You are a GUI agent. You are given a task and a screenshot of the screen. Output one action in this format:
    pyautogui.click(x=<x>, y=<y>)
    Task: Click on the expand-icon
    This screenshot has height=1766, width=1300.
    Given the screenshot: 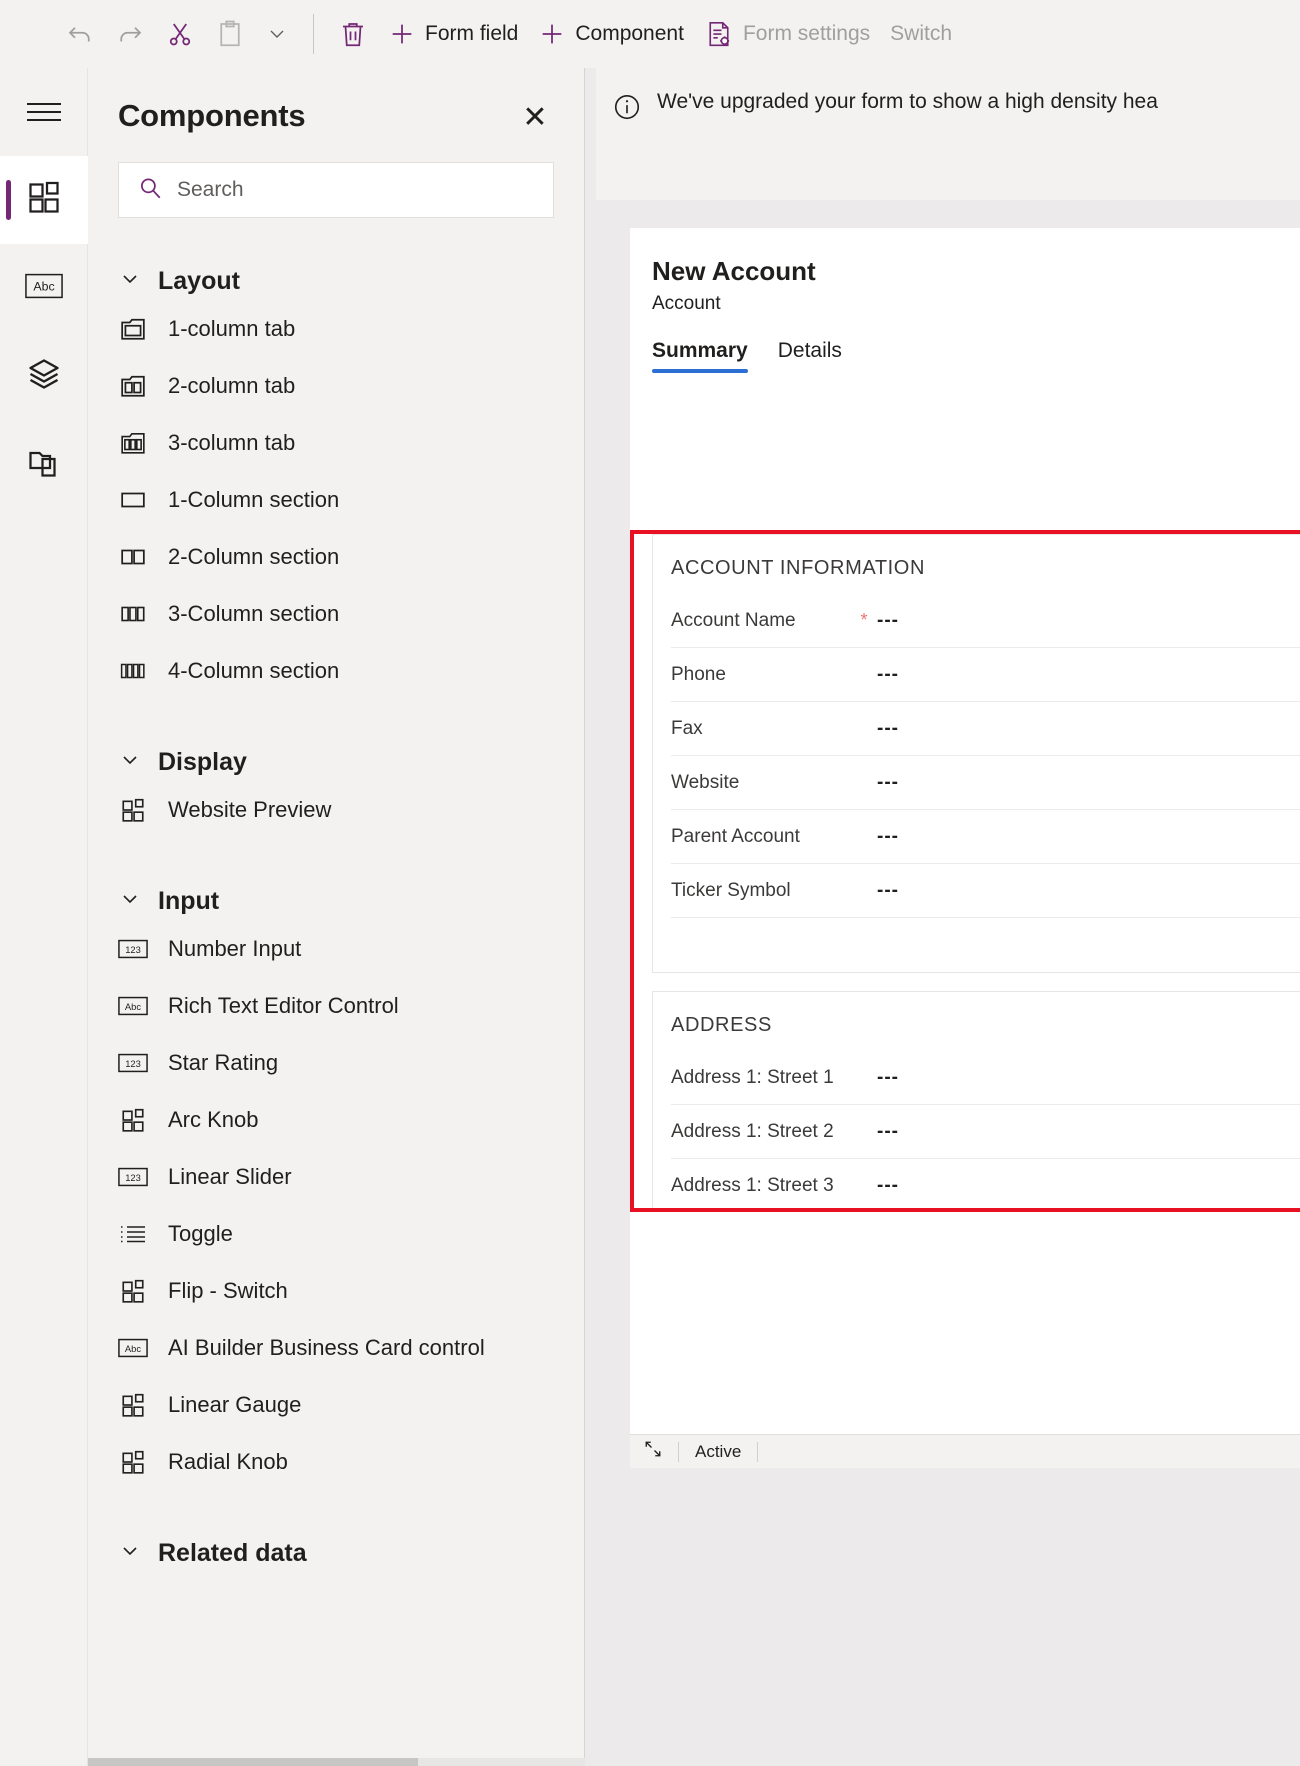 What is the action you would take?
    pyautogui.click(x=653, y=1451)
    